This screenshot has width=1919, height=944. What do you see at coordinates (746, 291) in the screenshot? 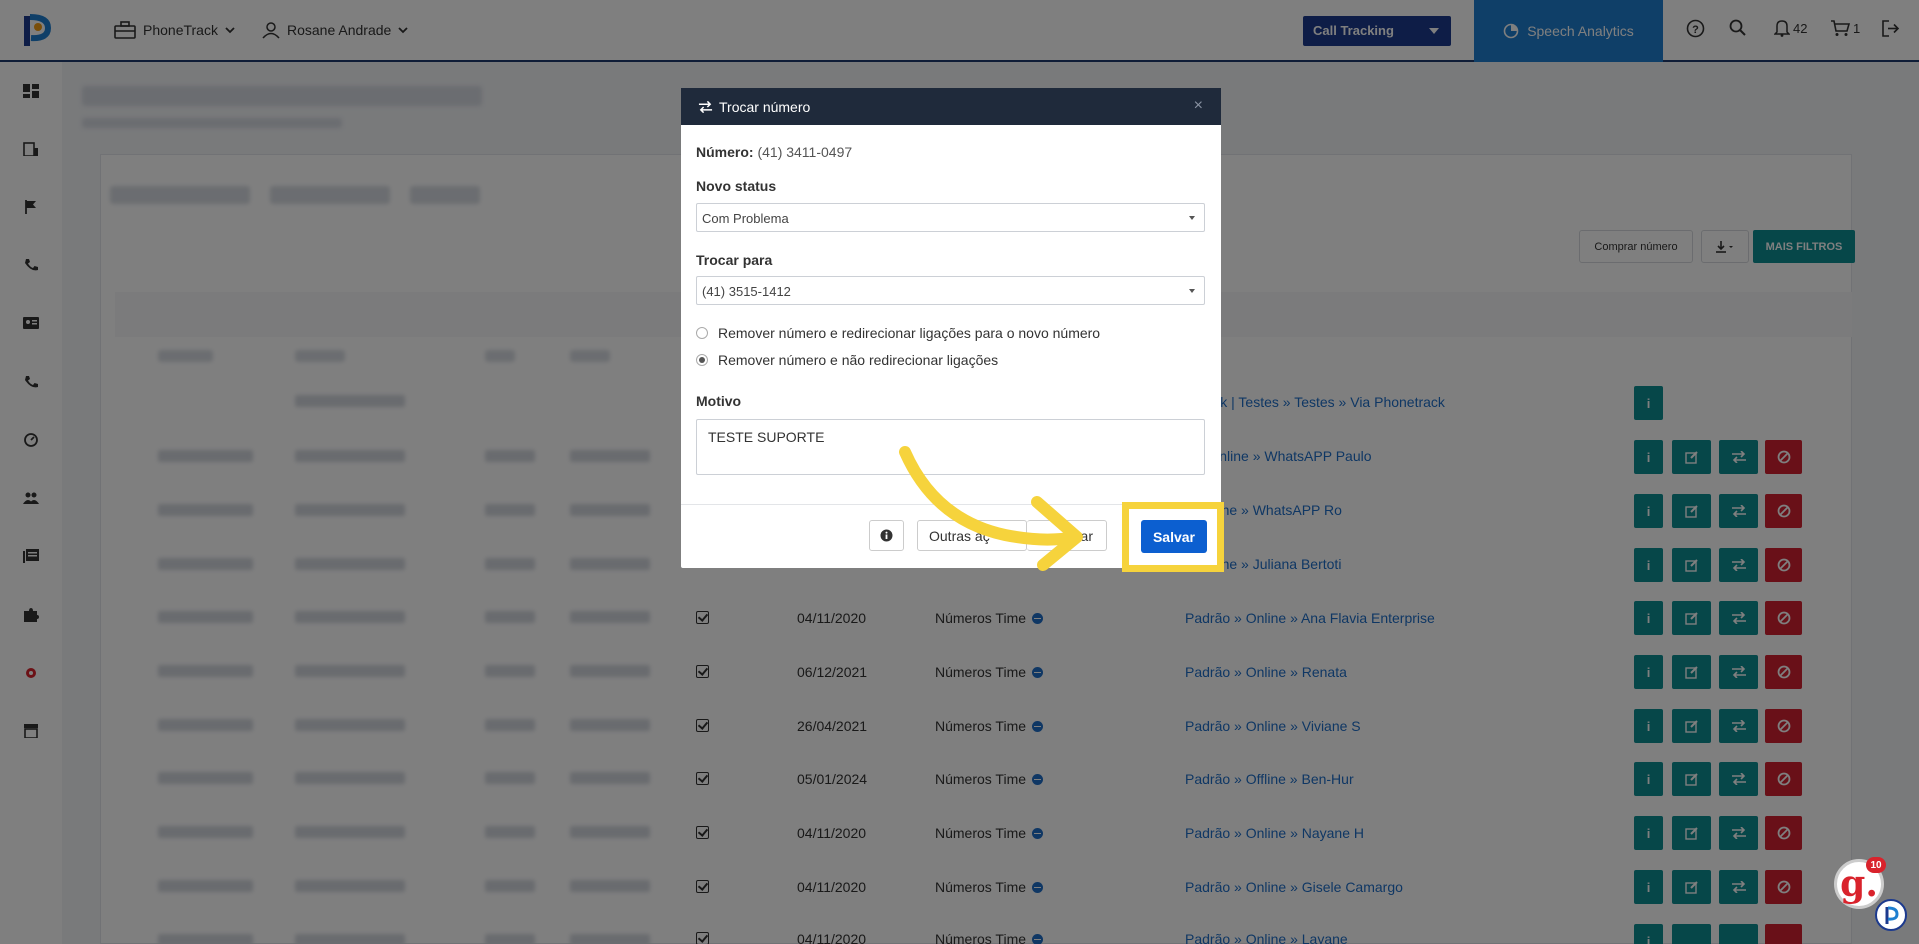
I see `swap-to-select-value: (41) 3515-1412` at bounding box center [746, 291].